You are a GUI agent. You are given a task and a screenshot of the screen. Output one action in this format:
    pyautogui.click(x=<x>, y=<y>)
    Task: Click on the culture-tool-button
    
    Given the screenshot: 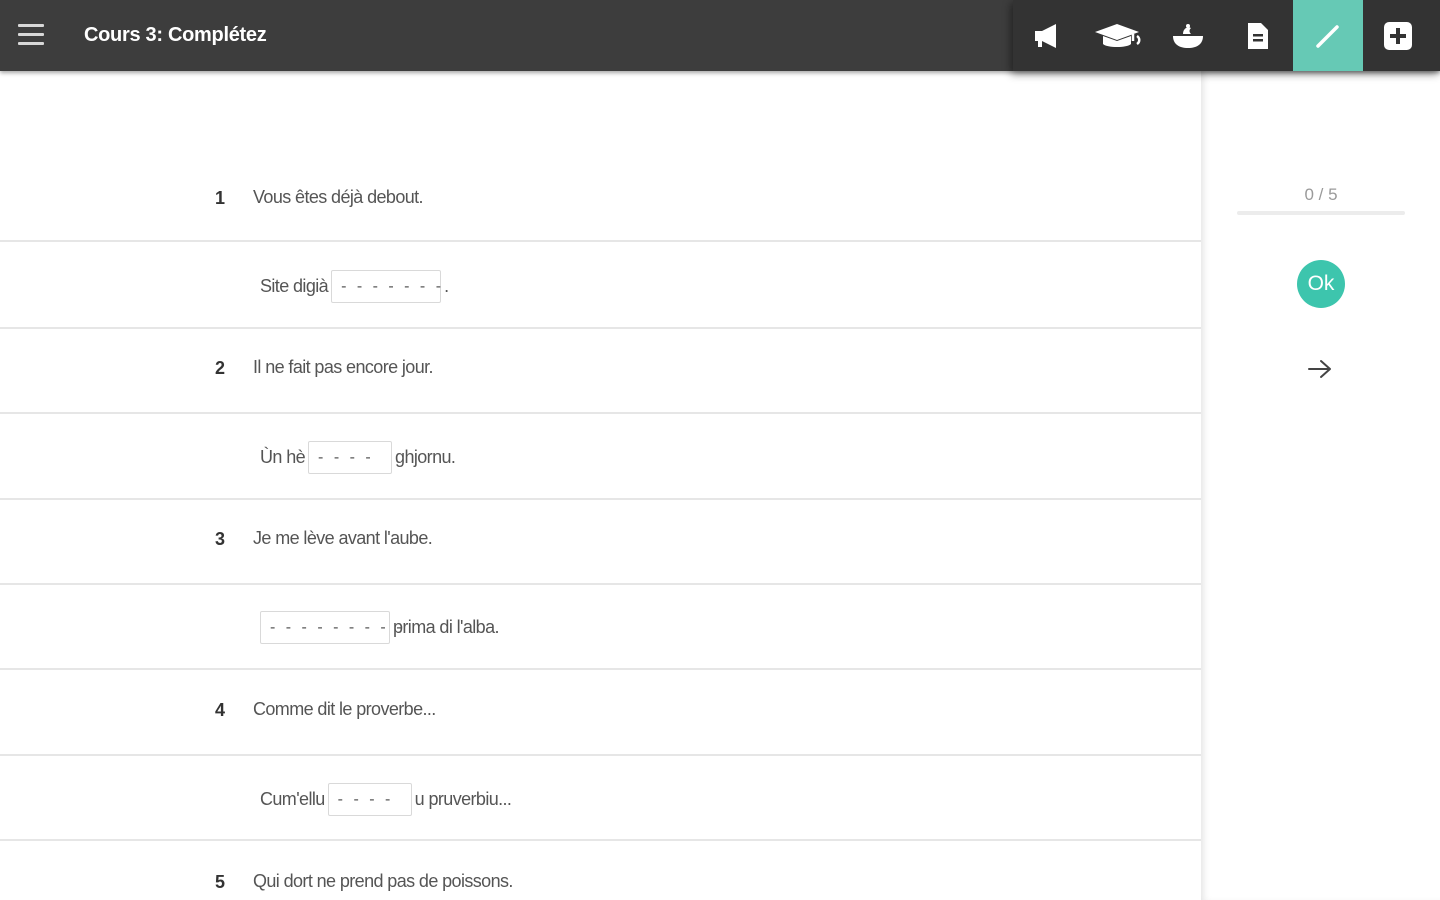 What is the action you would take?
    pyautogui.click(x=1188, y=35)
    